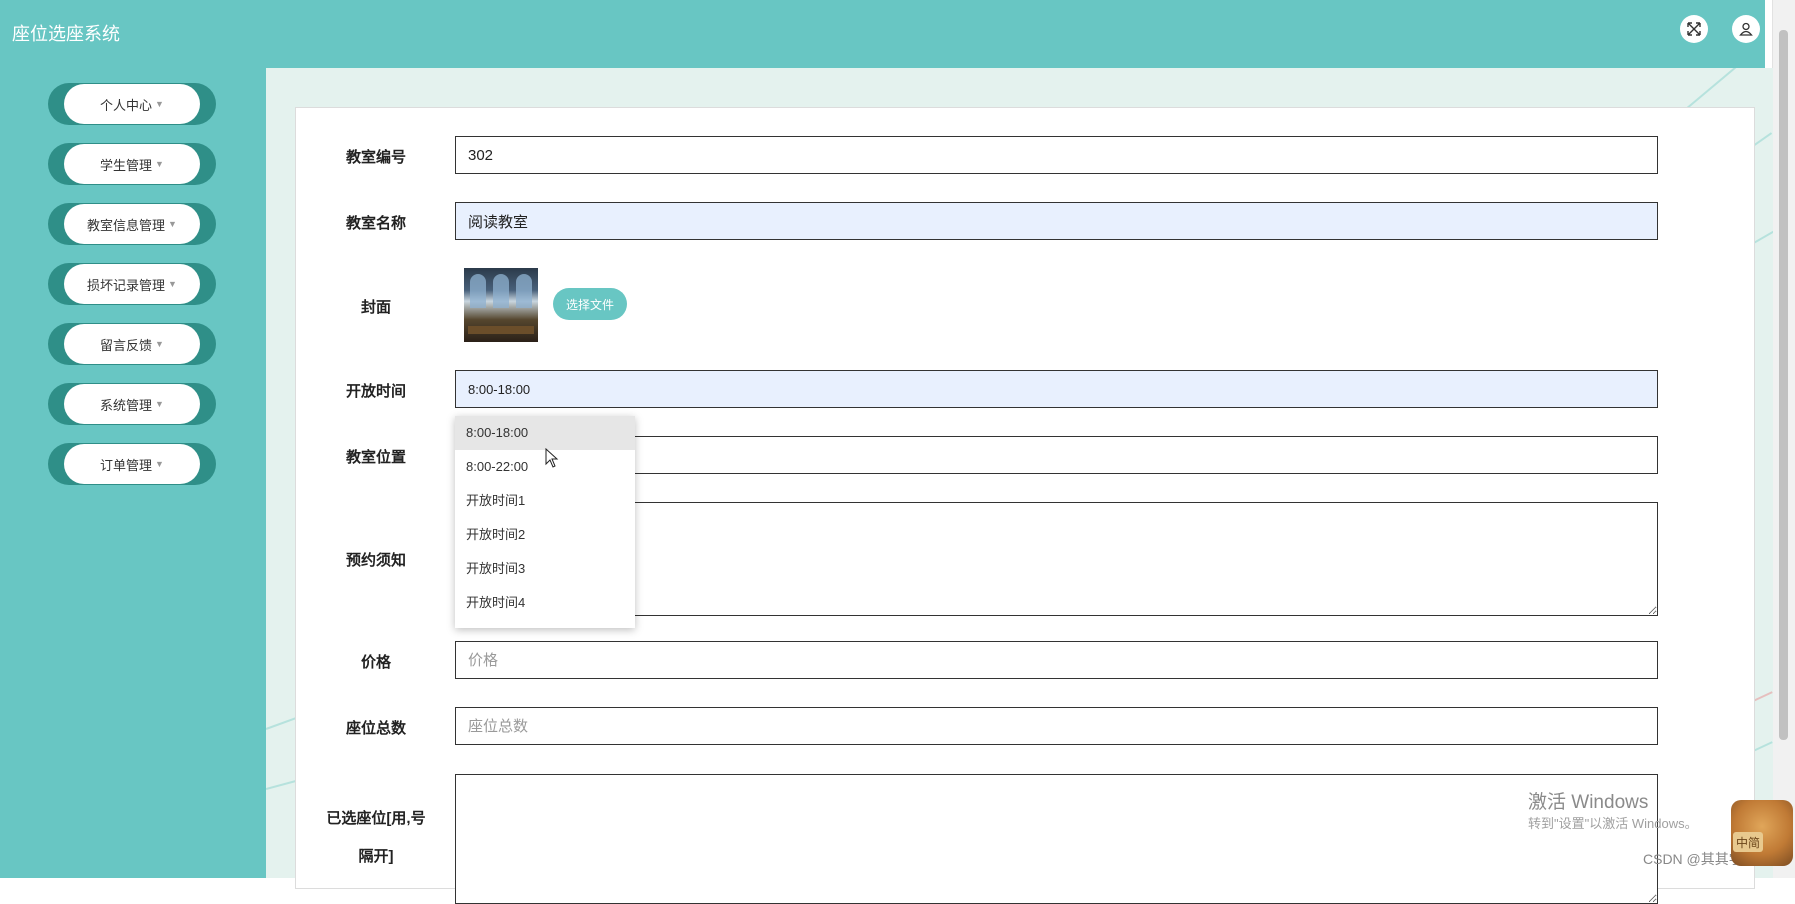  What do you see at coordinates (375, 223) in the screenshot?
I see `classroom-name-label: 教室名称` at bounding box center [375, 223].